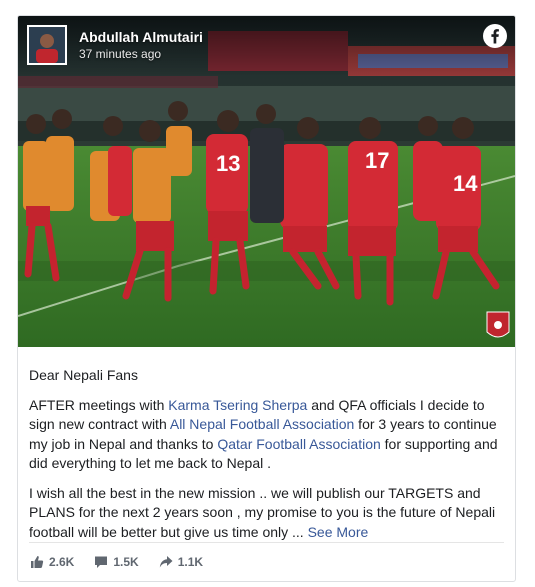  I want to click on engagement-stats: 2.6K 1.5K 1.1K, so click(116, 562).